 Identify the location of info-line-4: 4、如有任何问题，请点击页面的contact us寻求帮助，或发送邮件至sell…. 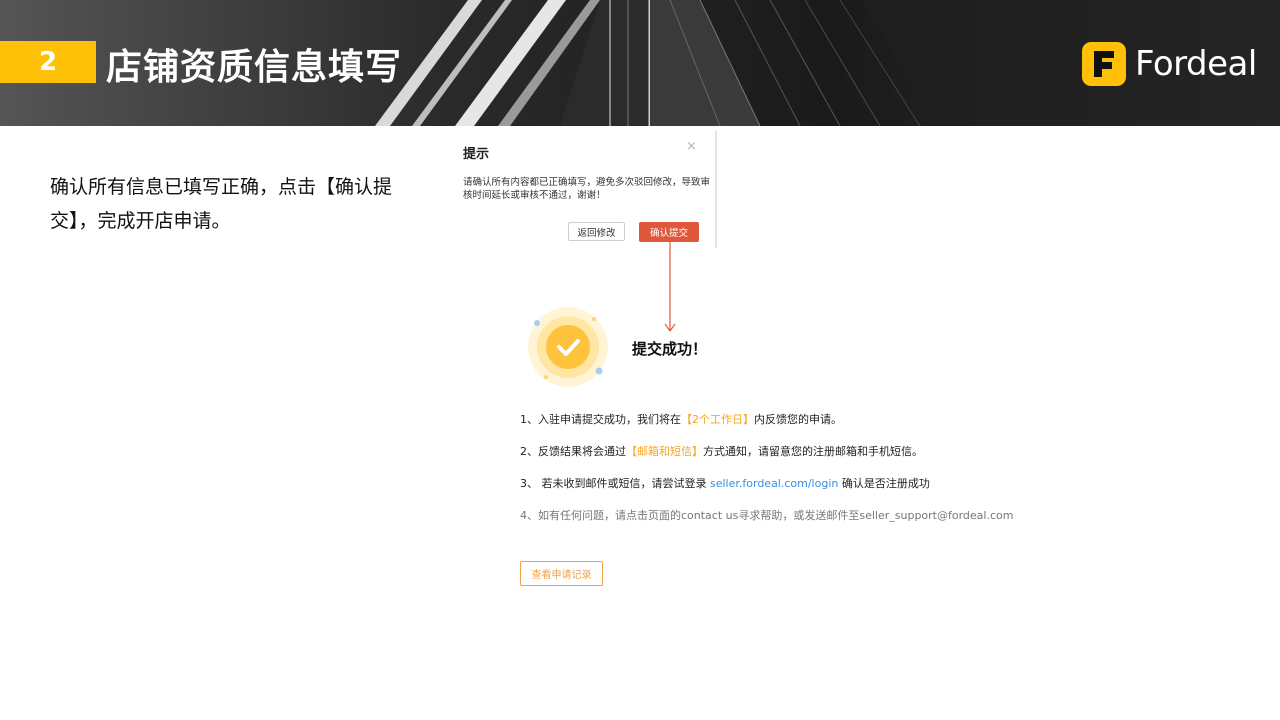
(767, 515).